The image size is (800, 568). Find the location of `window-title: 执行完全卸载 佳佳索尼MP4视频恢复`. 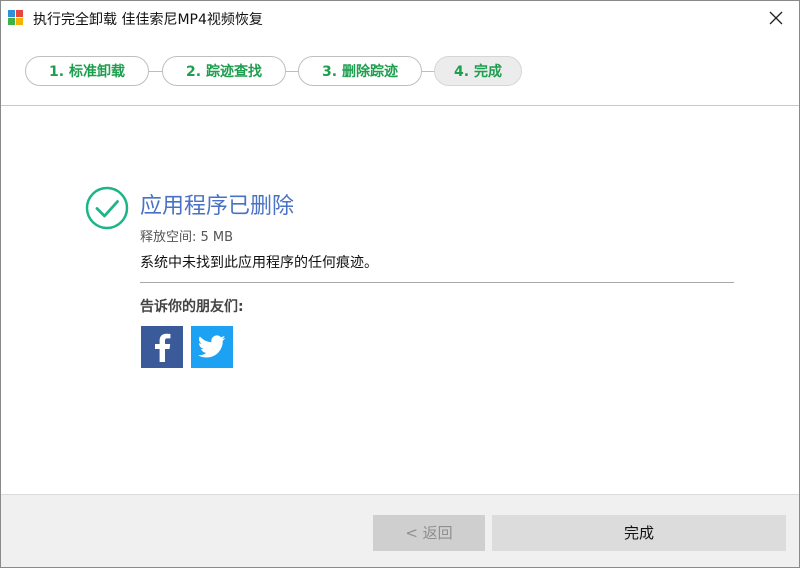

window-title: 执行完全卸载 佳佳索尼MP4视频恢复 is located at coordinates (148, 20).